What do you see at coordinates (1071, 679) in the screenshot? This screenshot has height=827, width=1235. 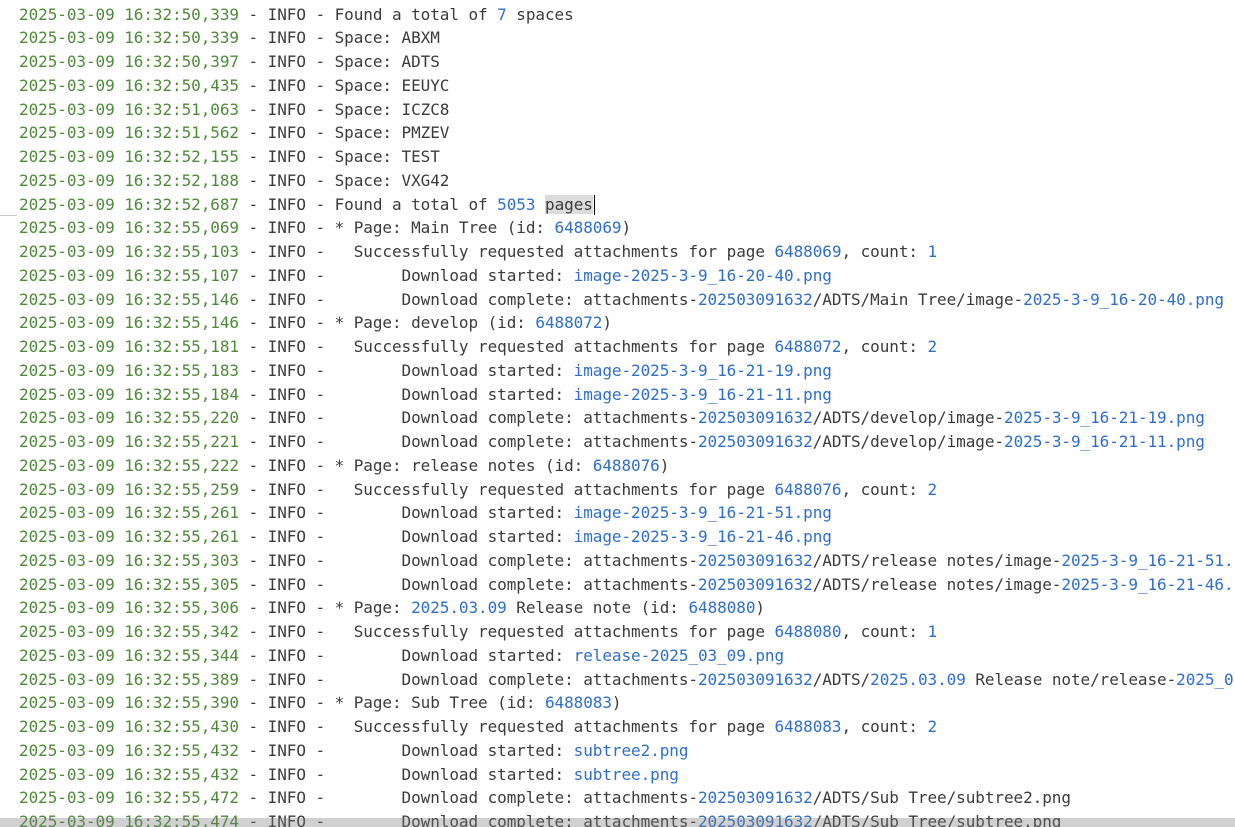 I see `log-text: Release note/release-` at bounding box center [1071, 679].